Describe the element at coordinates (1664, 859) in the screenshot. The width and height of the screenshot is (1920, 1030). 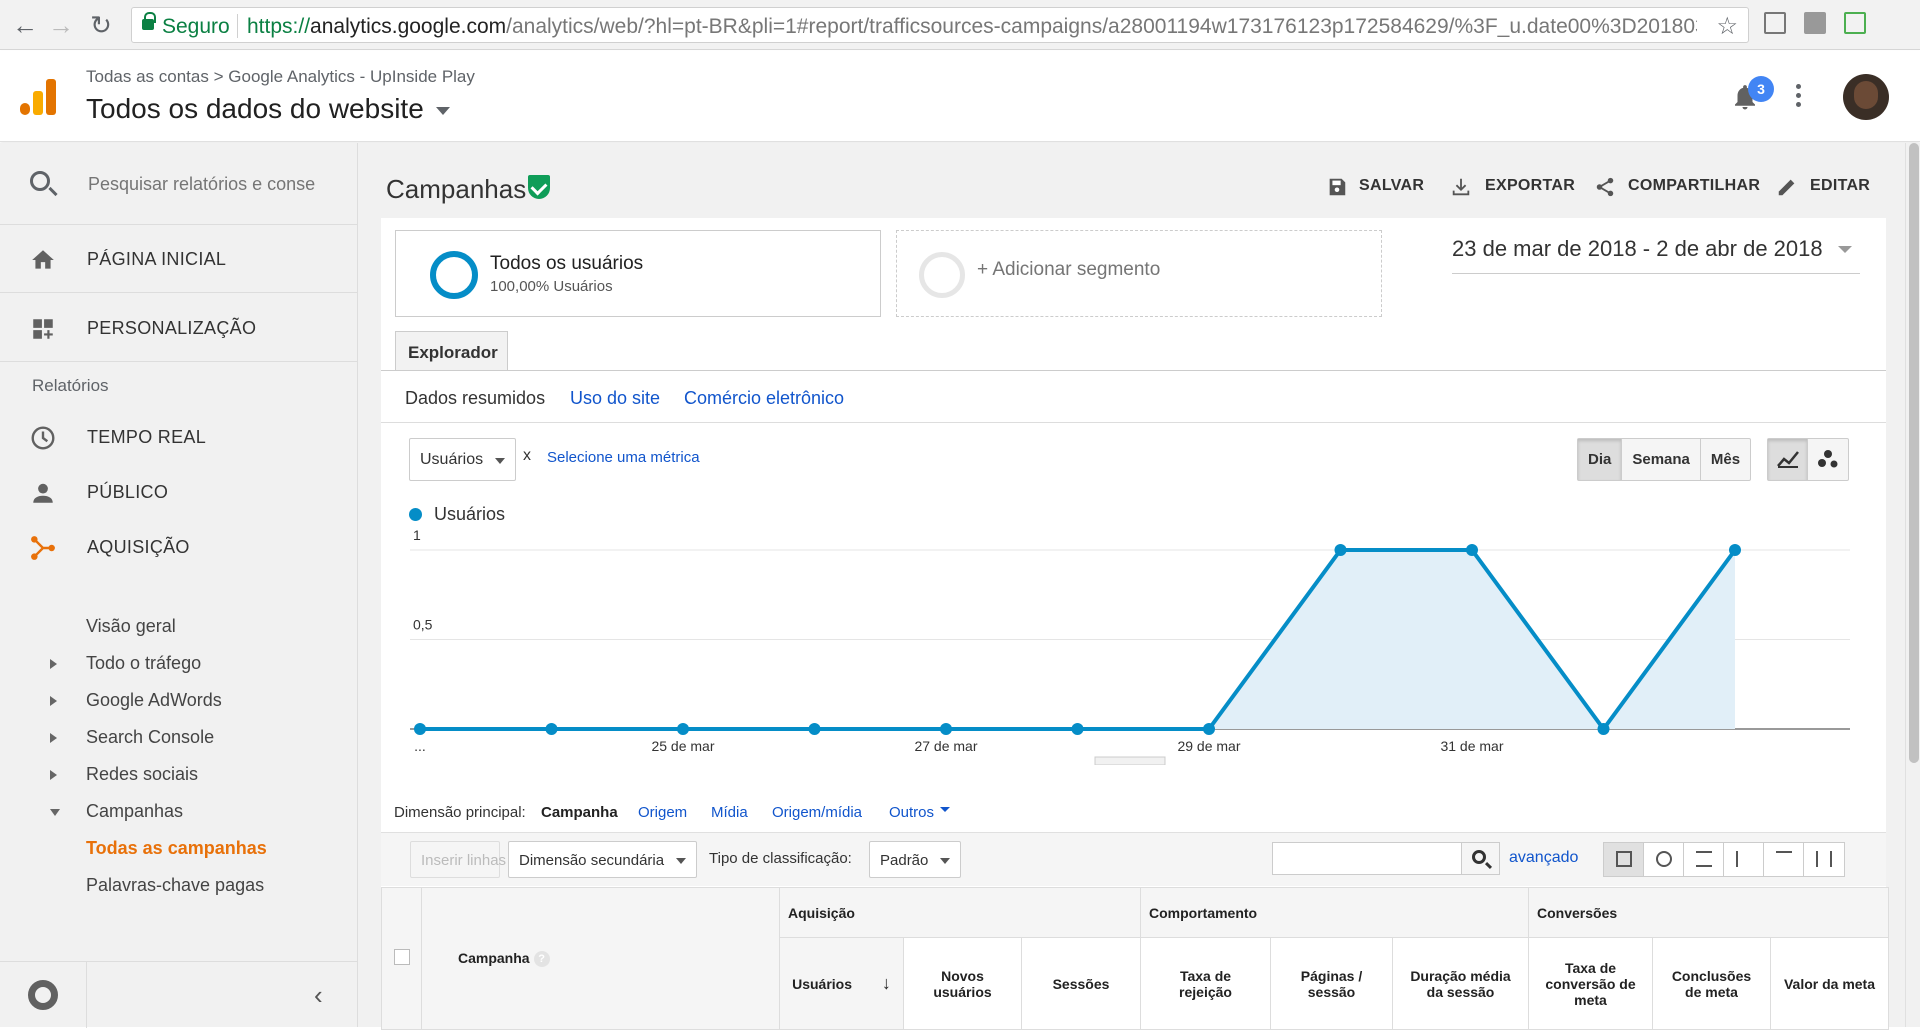
I see `pie-view-icon` at that location.